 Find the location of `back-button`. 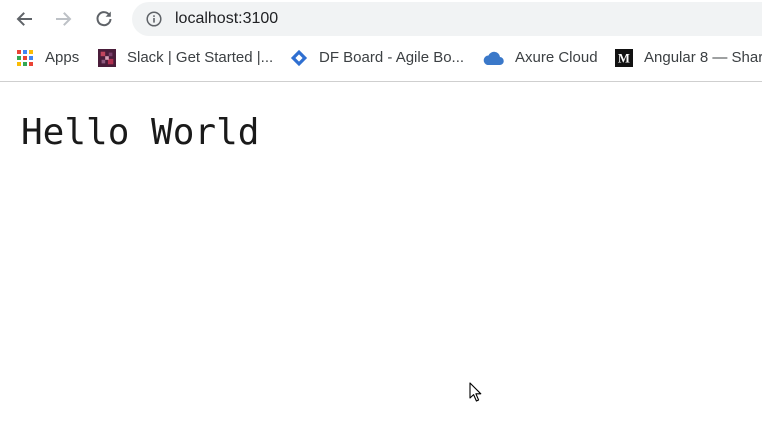

back-button is located at coordinates (24, 19).